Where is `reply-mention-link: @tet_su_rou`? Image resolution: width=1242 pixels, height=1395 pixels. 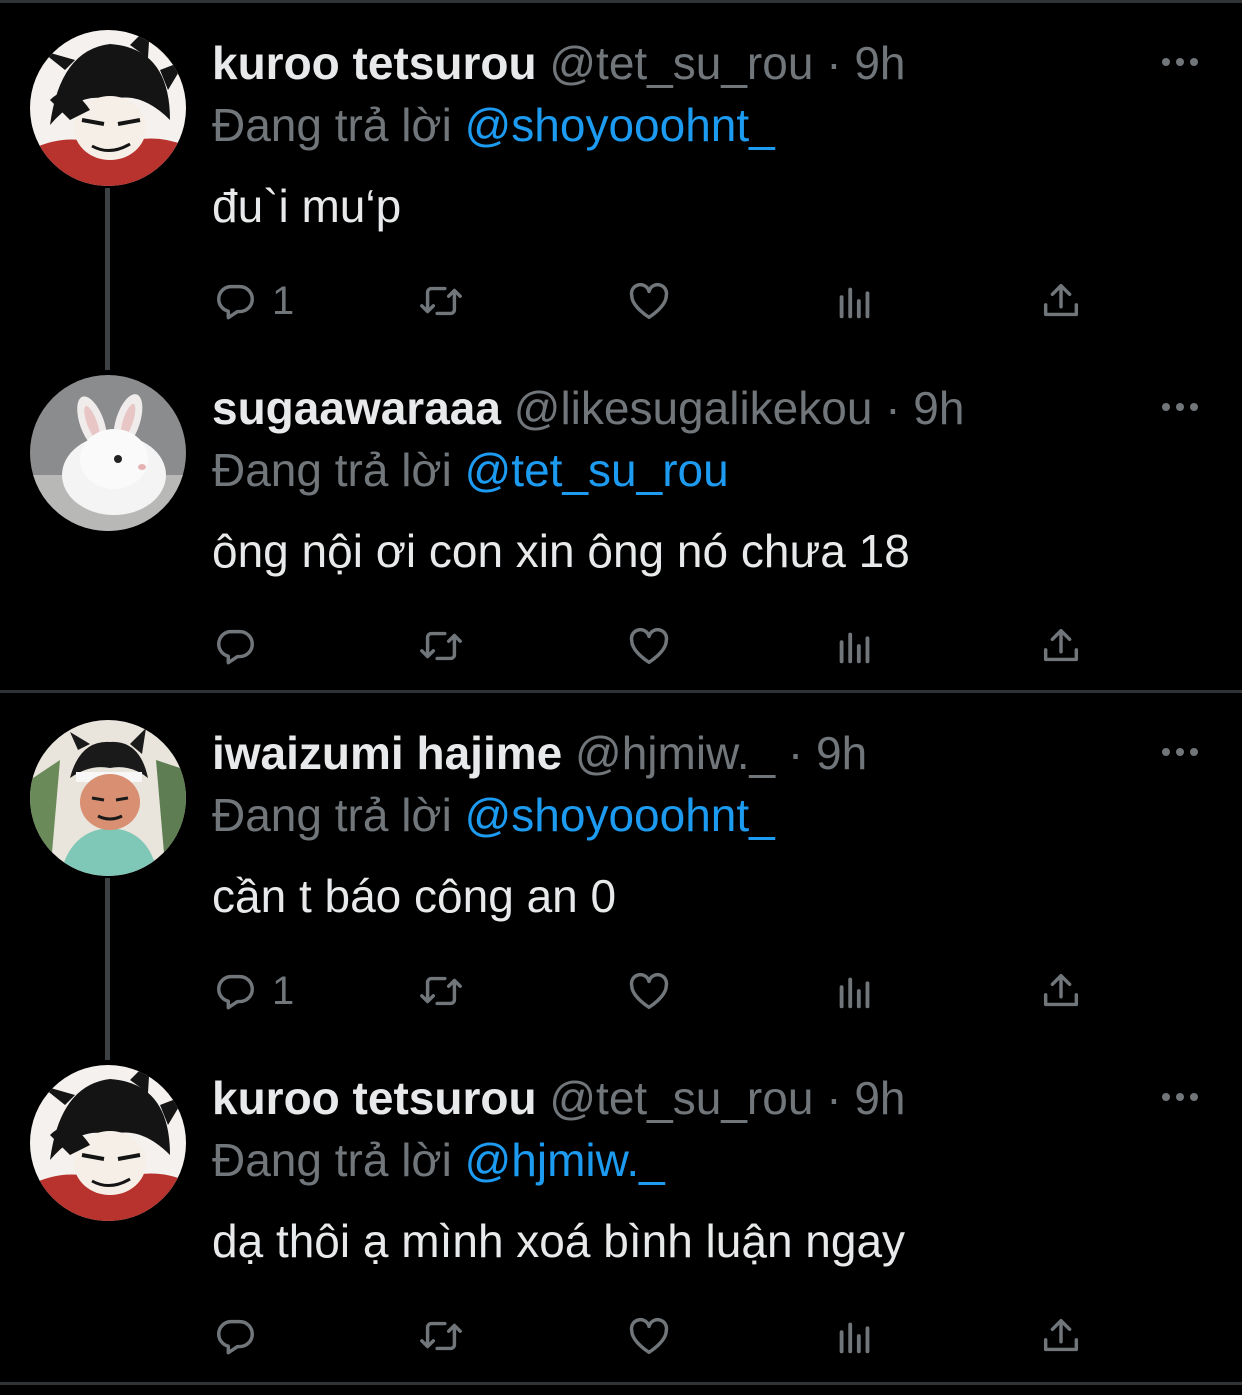
reply-mention-link: @tet_su_rou is located at coordinates (597, 470).